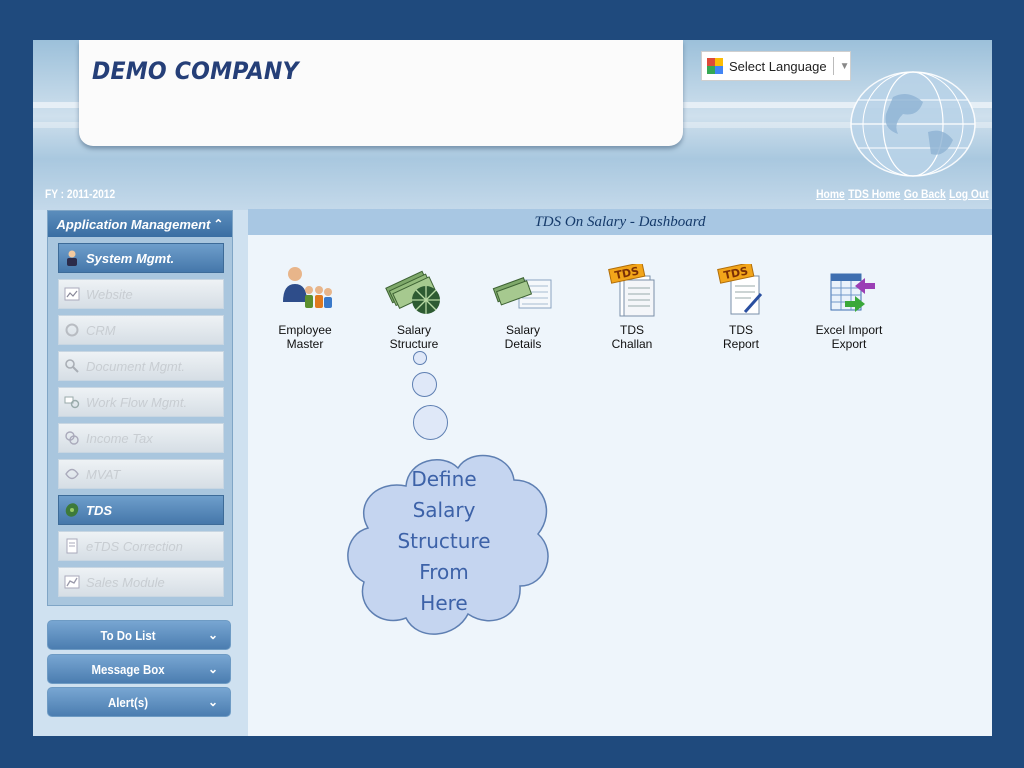  What do you see at coordinates (414, 344) in the screenshot?
I see `tile-label: Structure` at bounding box center [414, 344].